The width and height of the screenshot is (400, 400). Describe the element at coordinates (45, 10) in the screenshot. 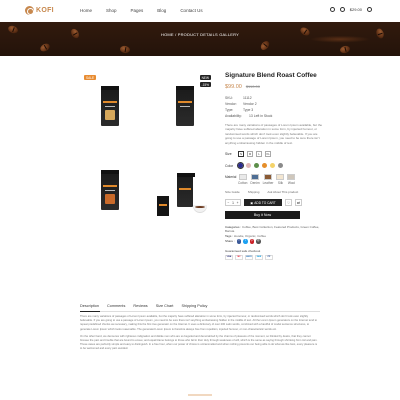

I see `logo-text: KOFI` at that location.